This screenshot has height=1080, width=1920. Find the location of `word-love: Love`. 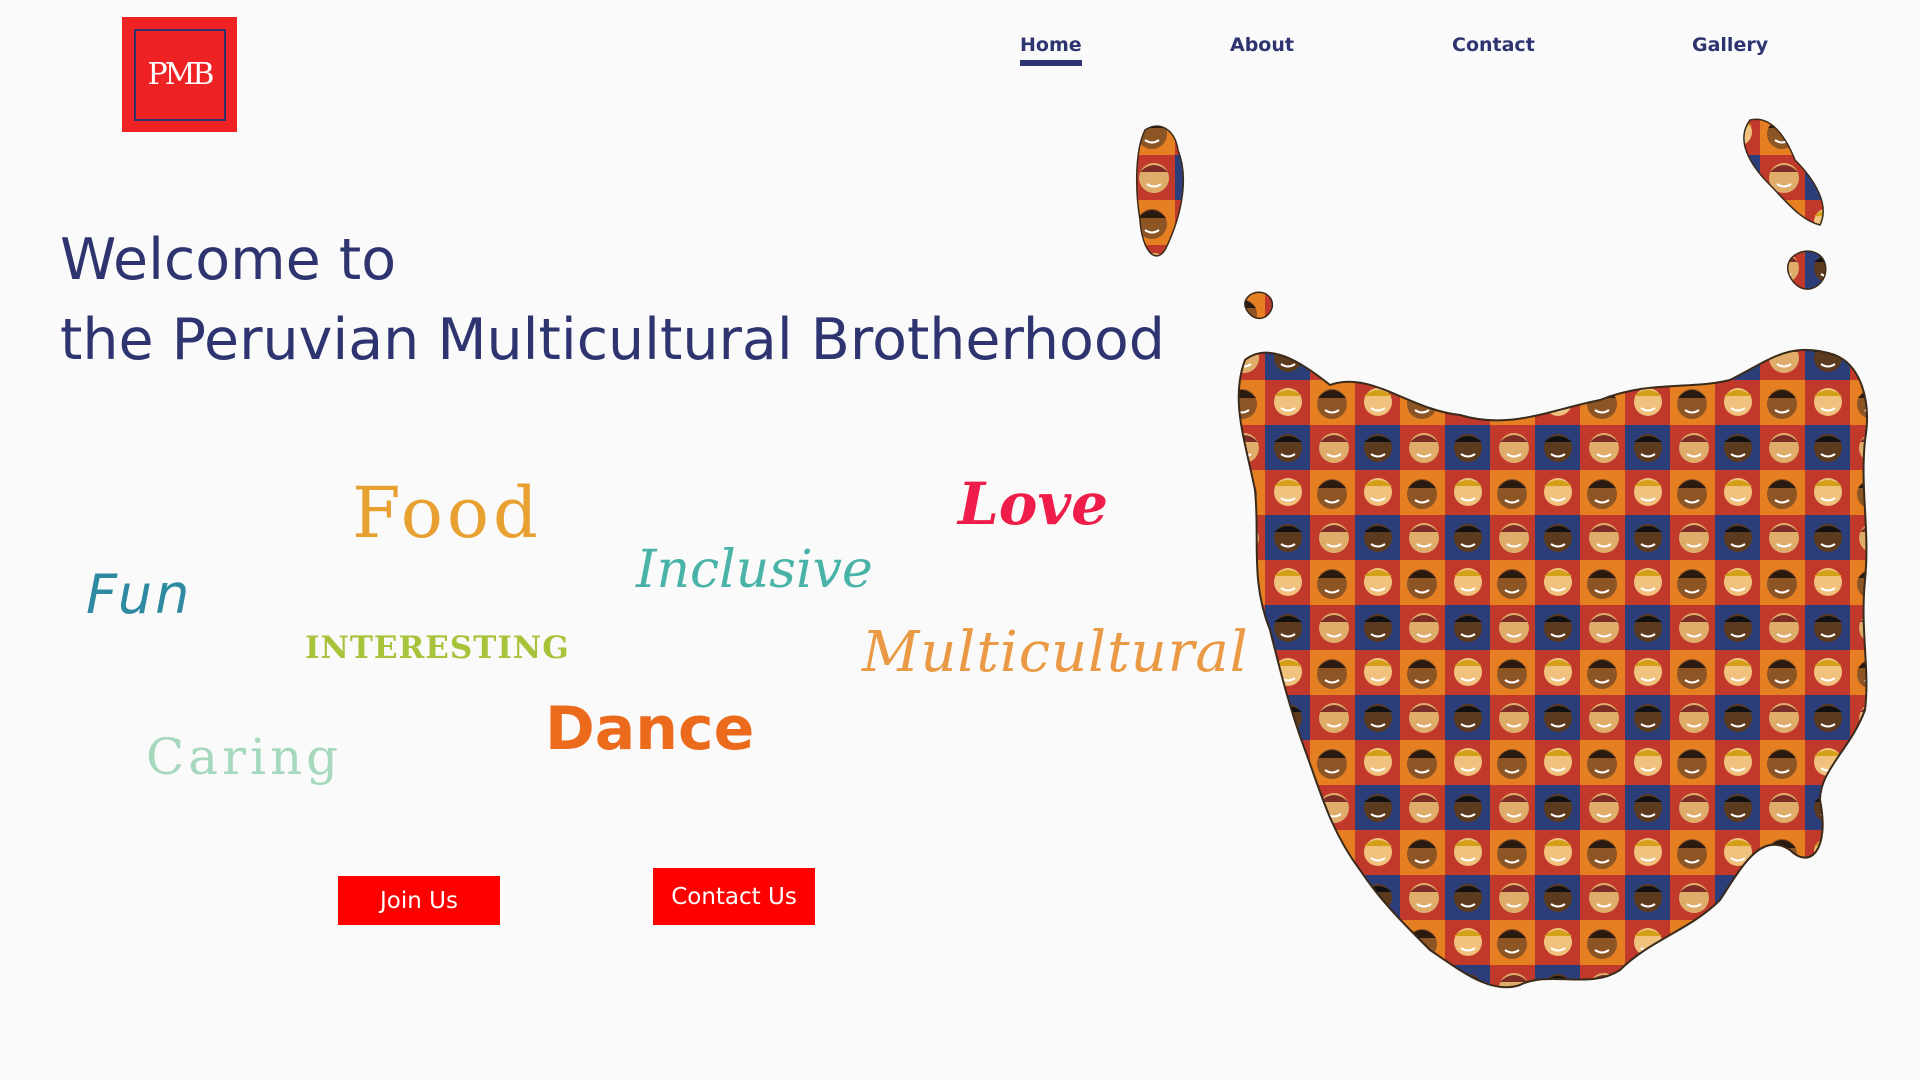

word-love: Love is located at coordinates (1033, 504).